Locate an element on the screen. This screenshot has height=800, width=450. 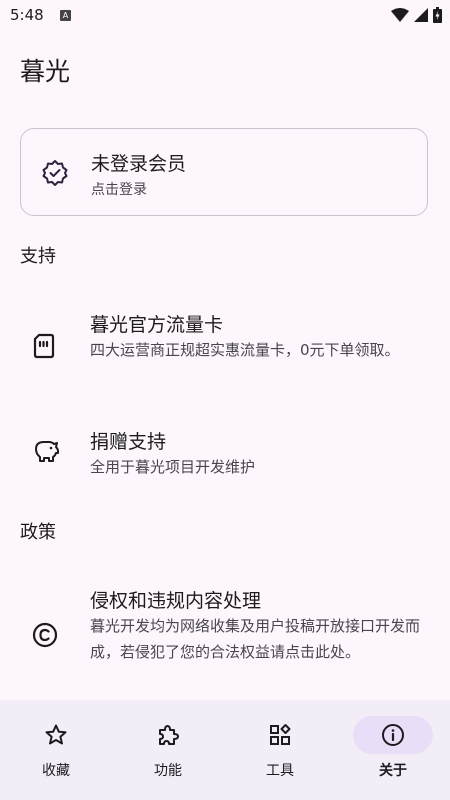
verified-badge-icon is located at coordinates (55, 175).